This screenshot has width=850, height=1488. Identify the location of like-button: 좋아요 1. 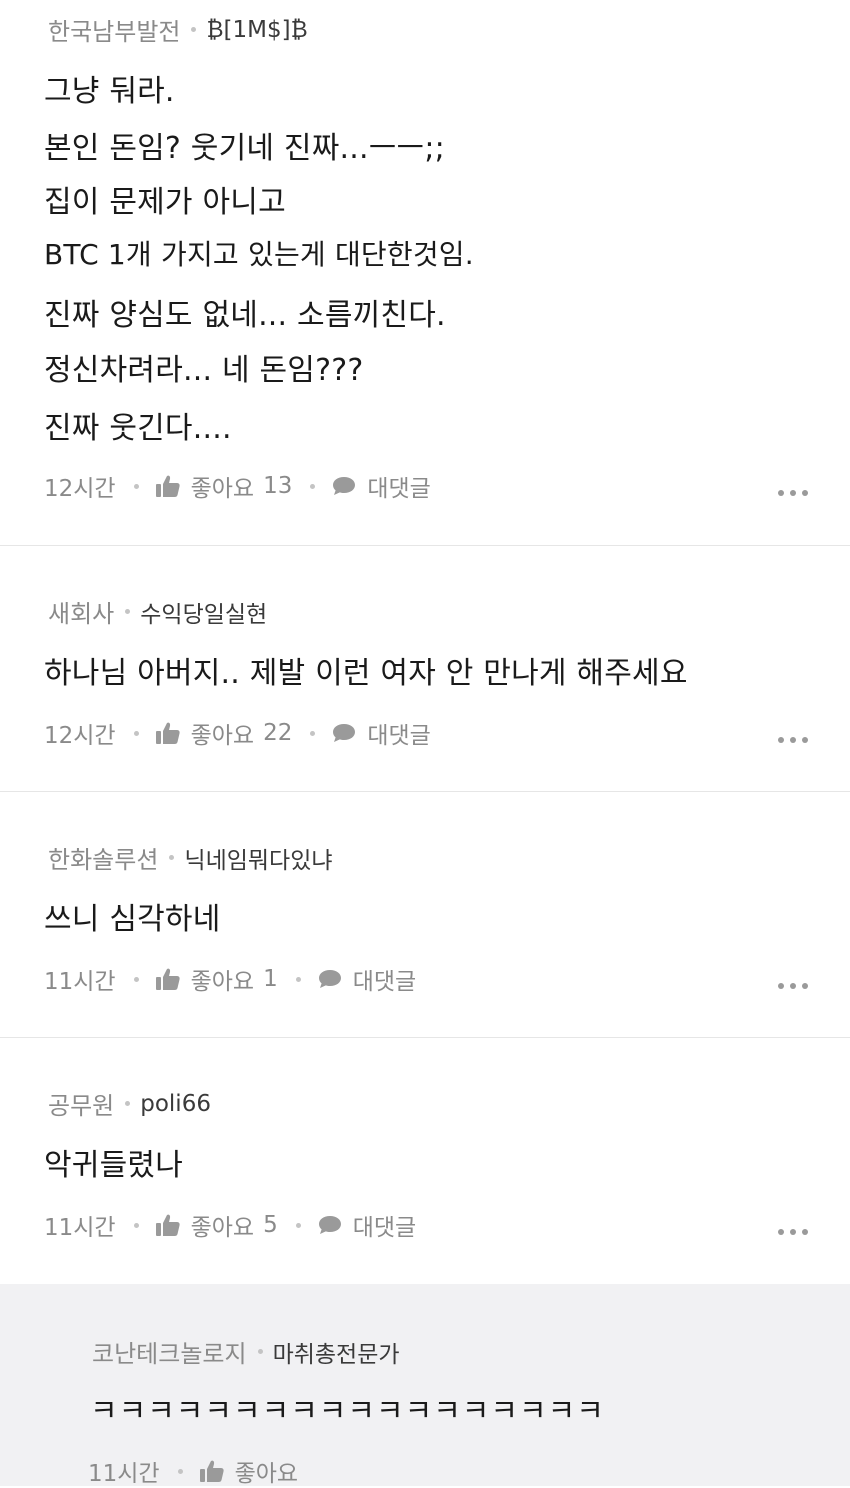
(216, 979).